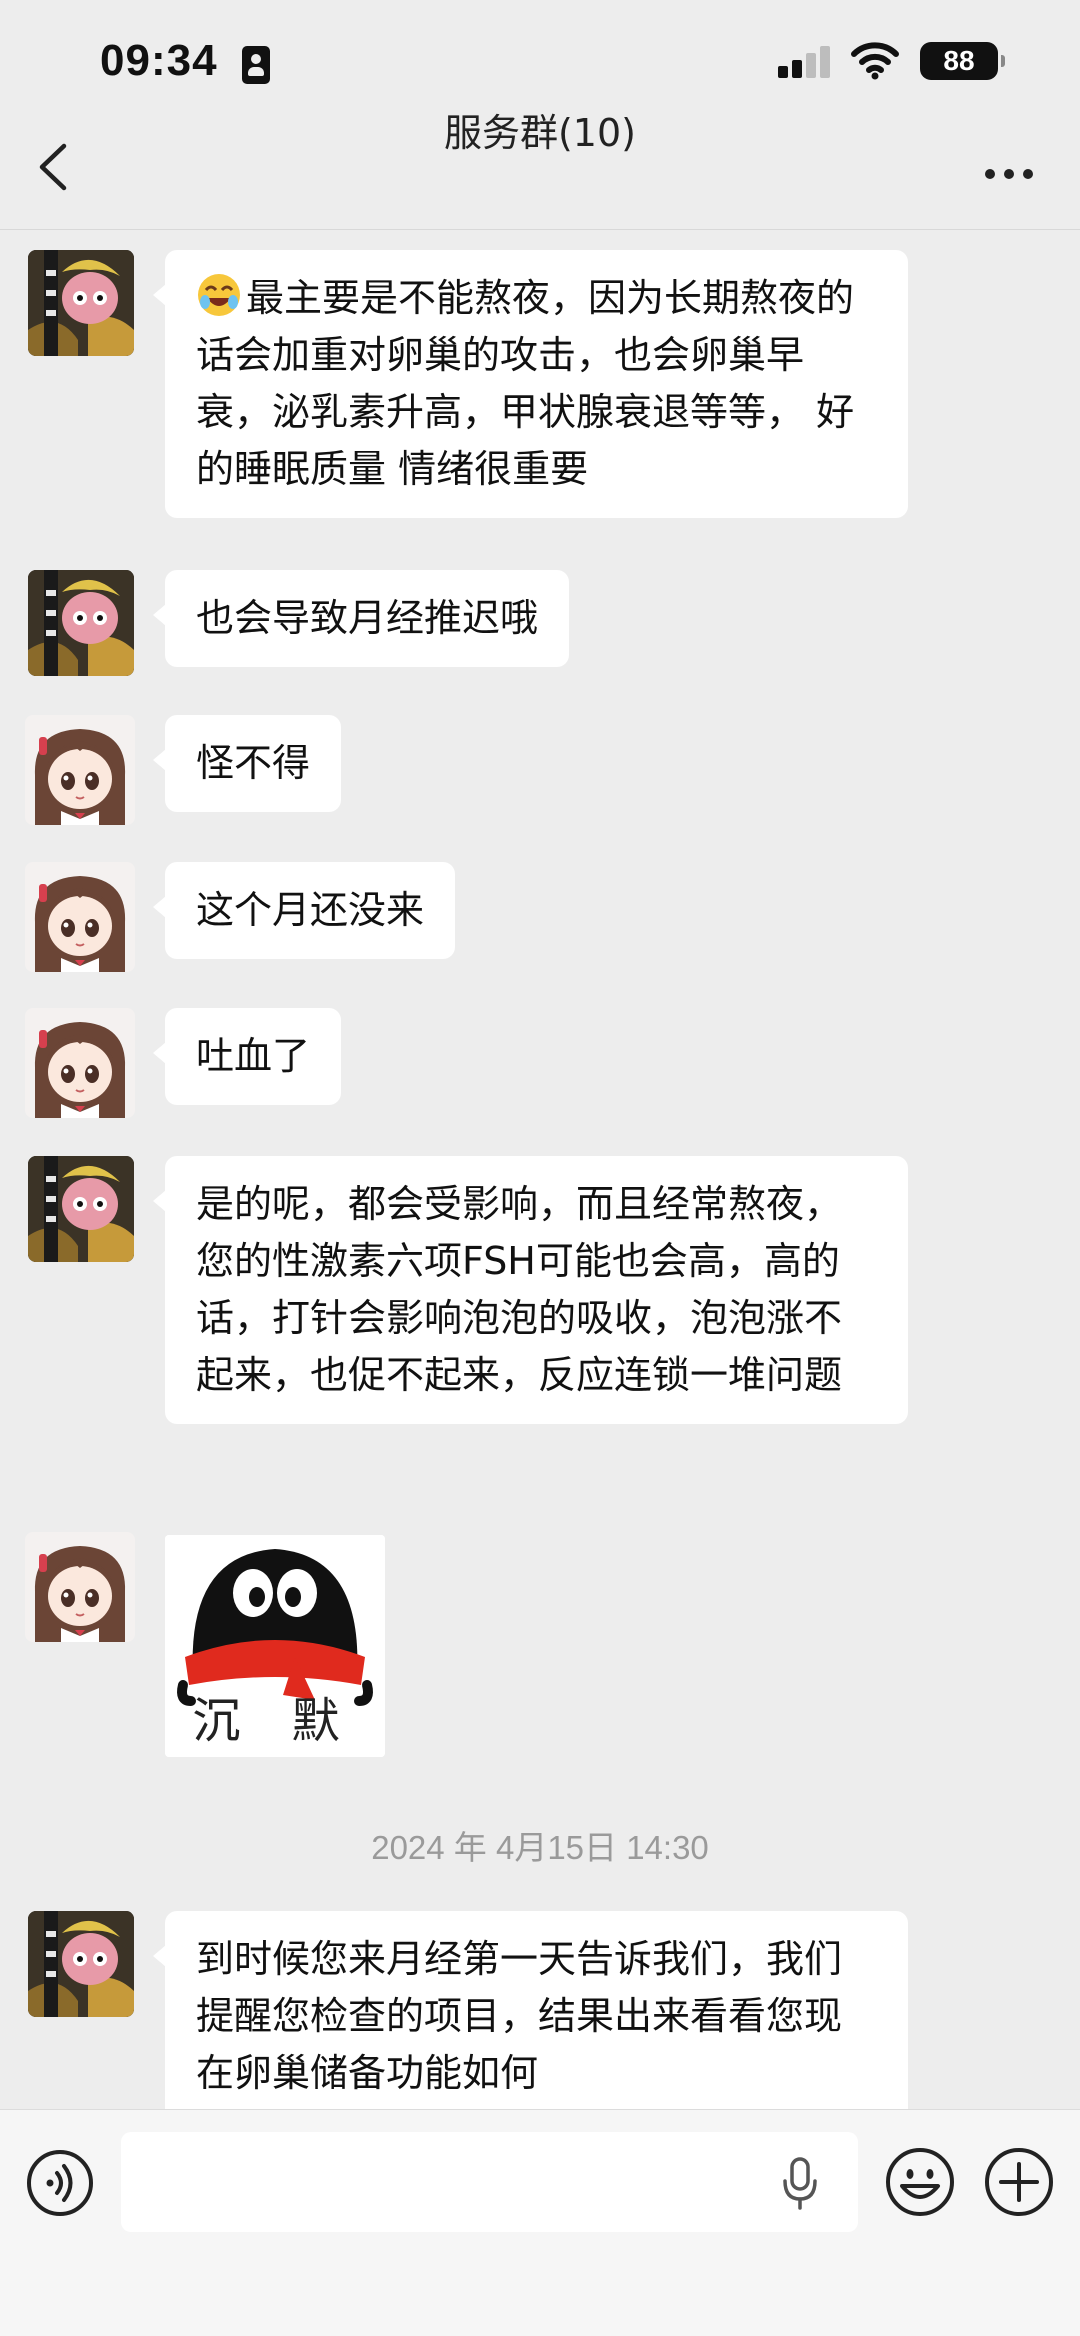  I want to click on chat-input-bar, so click(540, 2222).